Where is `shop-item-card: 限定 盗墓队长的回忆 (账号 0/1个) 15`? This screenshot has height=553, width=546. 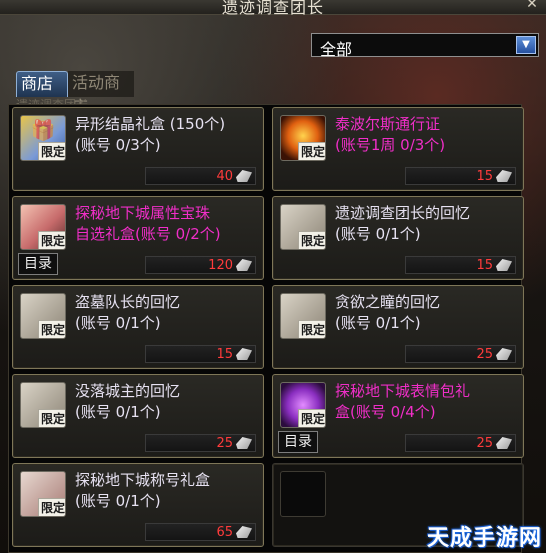 shop-item-card: 限定 盗墓队长的回忆 (账号 0/1个) 15 is located at coordinates (138, 327).